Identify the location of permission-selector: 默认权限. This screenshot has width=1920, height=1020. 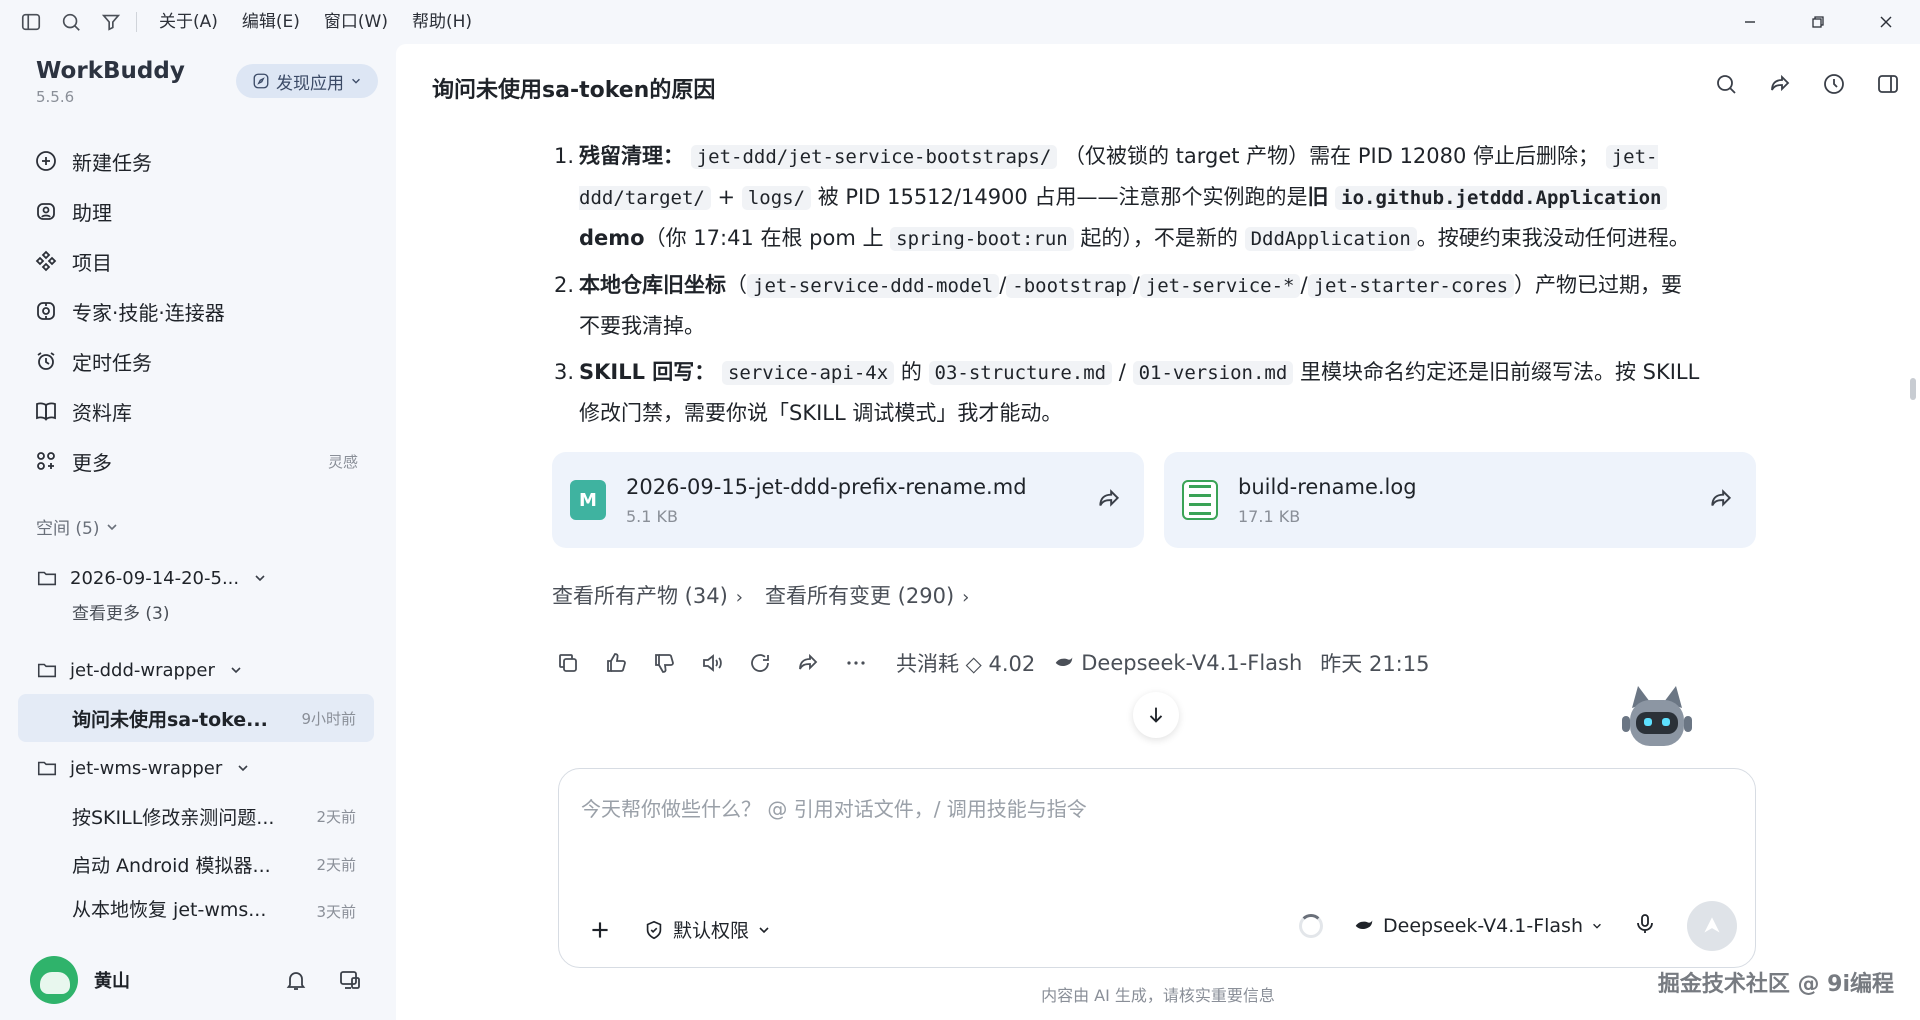
(707, 929).